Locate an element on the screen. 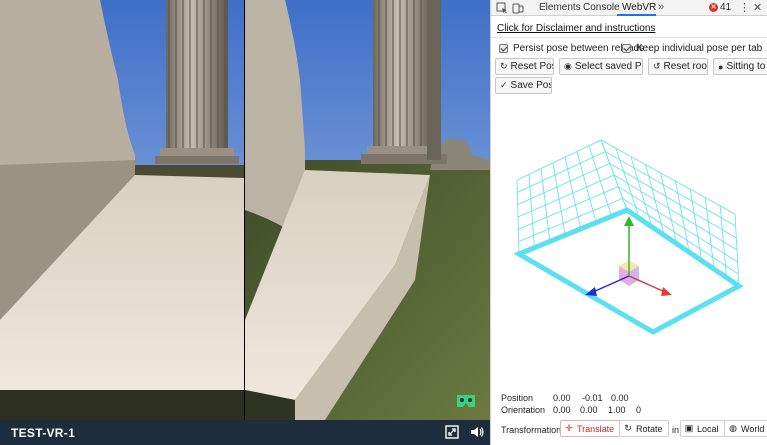  inspect-element-icon is located at coordinates (502, 8).